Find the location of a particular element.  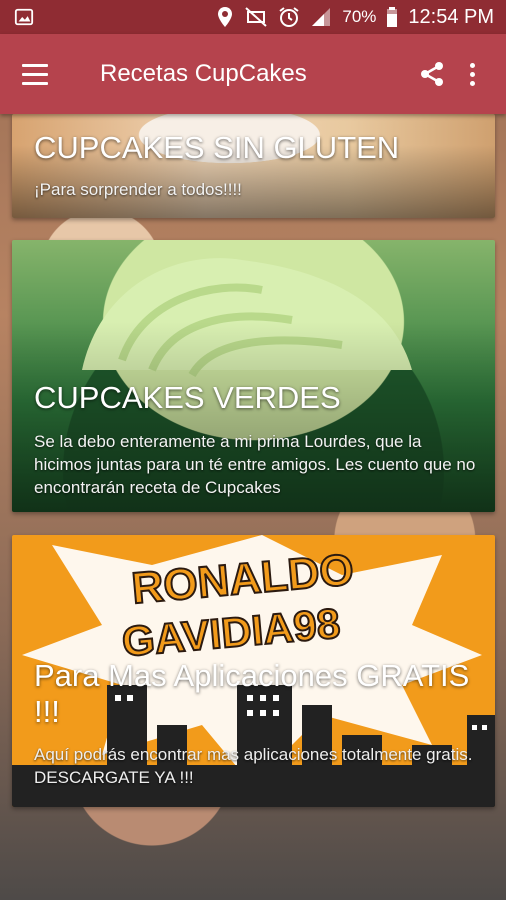

card-title: CUPCAKES SIN GLUTEN is located at coordinates (217, 147).